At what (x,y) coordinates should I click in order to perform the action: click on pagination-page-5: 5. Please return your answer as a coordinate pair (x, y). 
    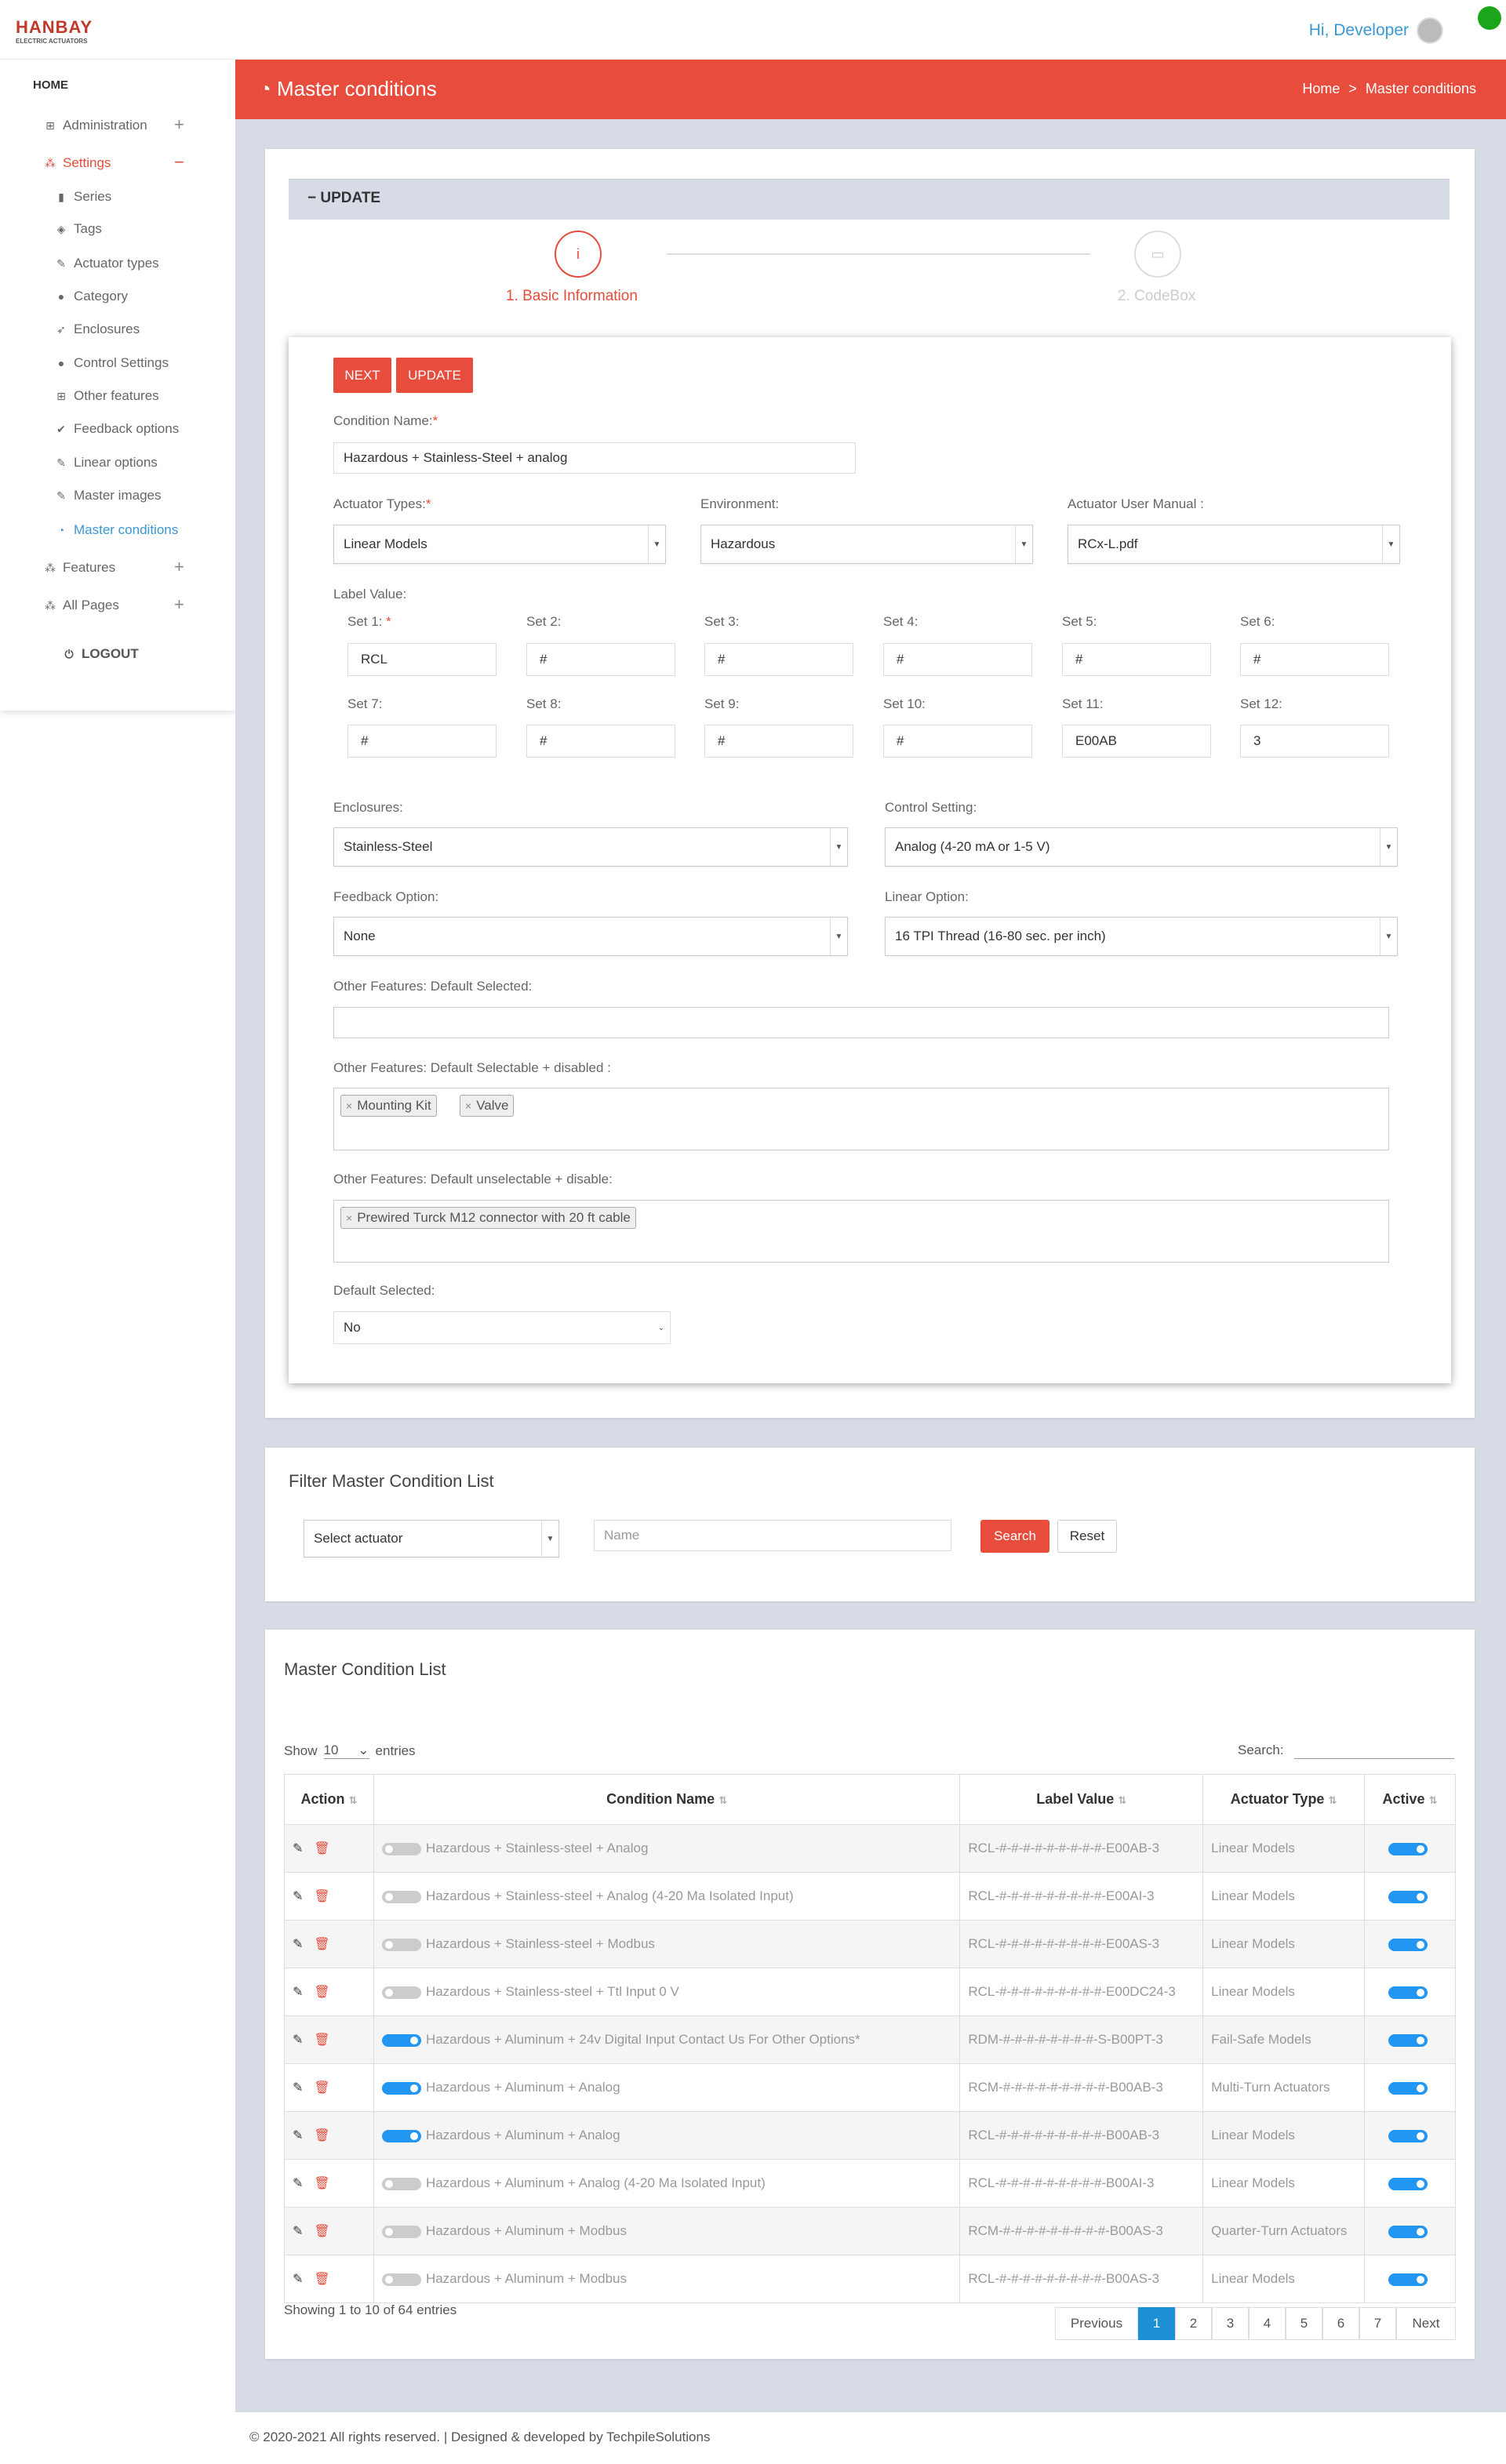
    Looking at the image, I should click on (1304, 2323).